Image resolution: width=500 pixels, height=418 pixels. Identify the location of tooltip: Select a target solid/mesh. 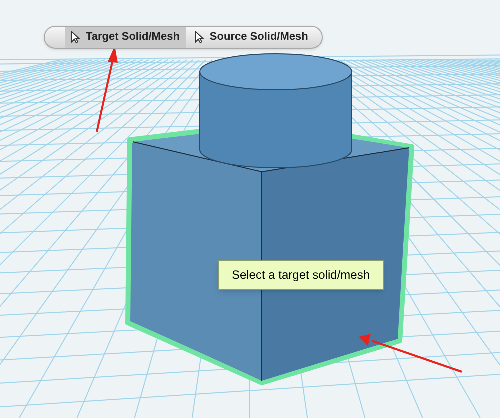
(301, 275).